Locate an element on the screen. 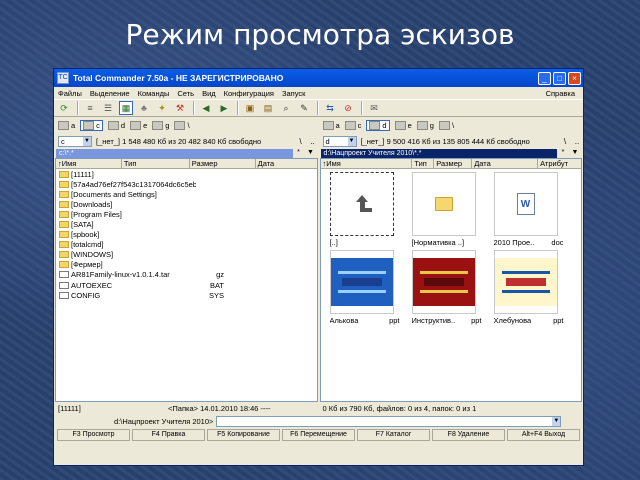 The height and width of the screenshot is (480, 640). list-item: [spbook] is located at coordinates (186, 235).